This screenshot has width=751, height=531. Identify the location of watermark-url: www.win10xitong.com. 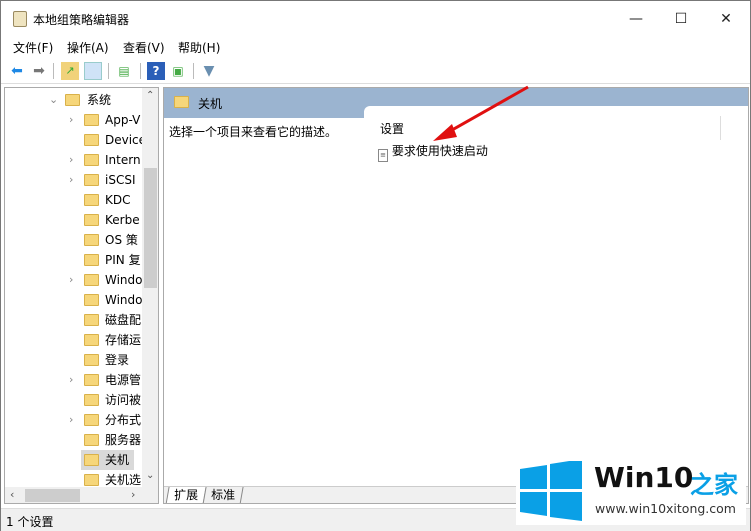
(665, 508).